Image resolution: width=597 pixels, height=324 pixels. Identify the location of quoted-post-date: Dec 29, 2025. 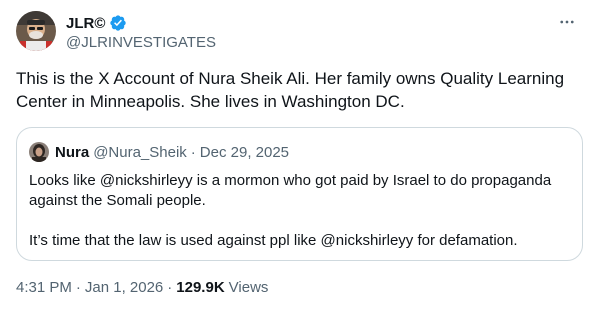
(244, 152).